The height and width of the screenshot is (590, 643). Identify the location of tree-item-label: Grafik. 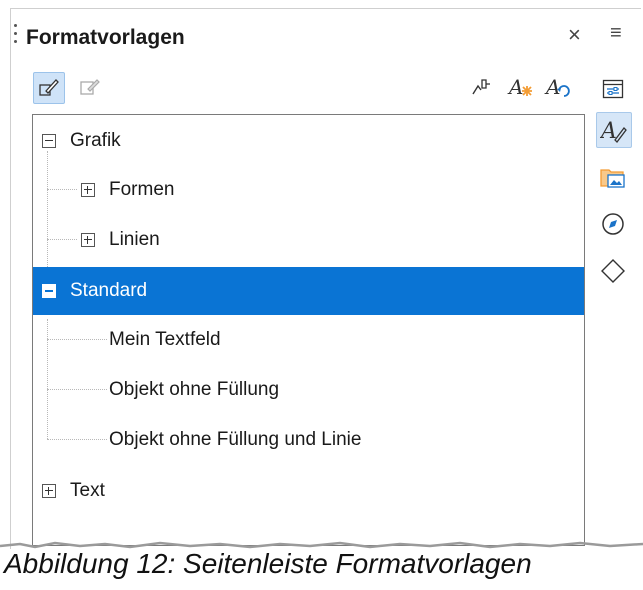
(95, 140).